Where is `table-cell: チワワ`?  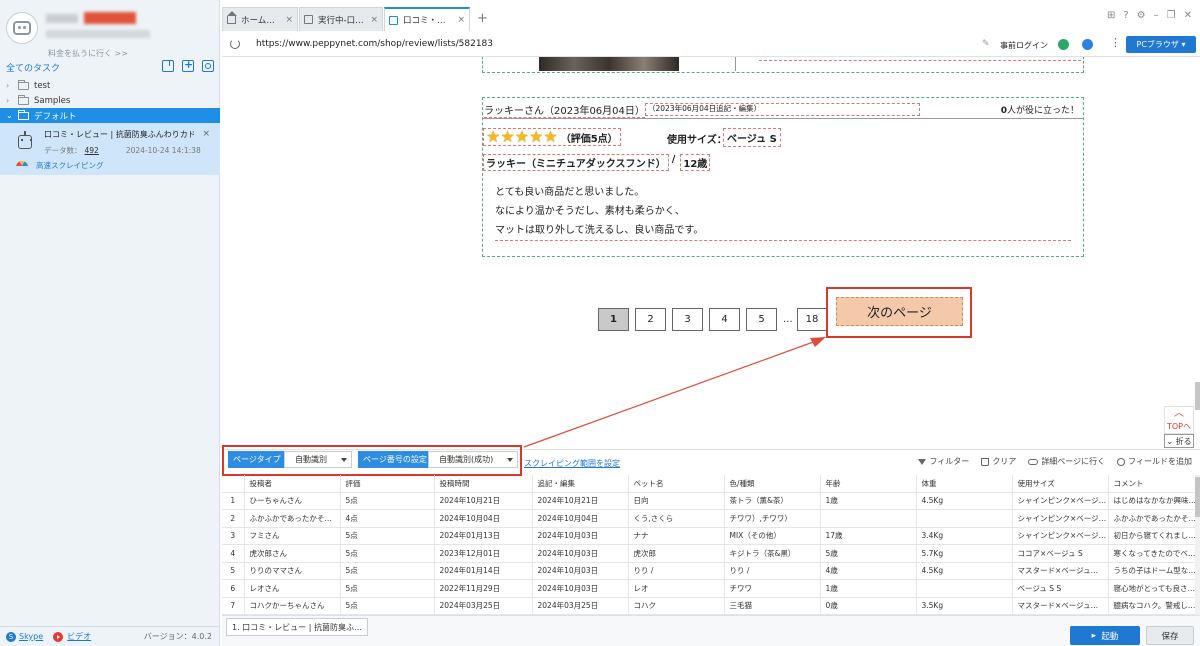 table-cell: チワワ is located at coordinates (772, 588).